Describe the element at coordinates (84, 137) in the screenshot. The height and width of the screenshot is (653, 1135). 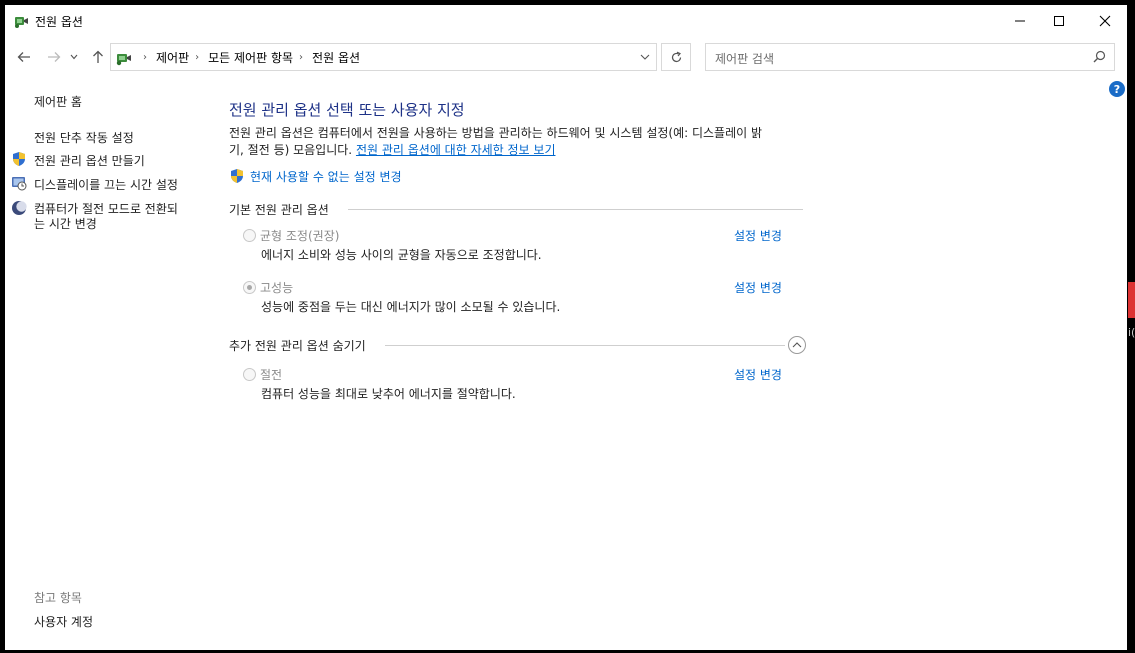
I see `sidebar-item-power-button: 전원 단추 작동 설정` at that location.